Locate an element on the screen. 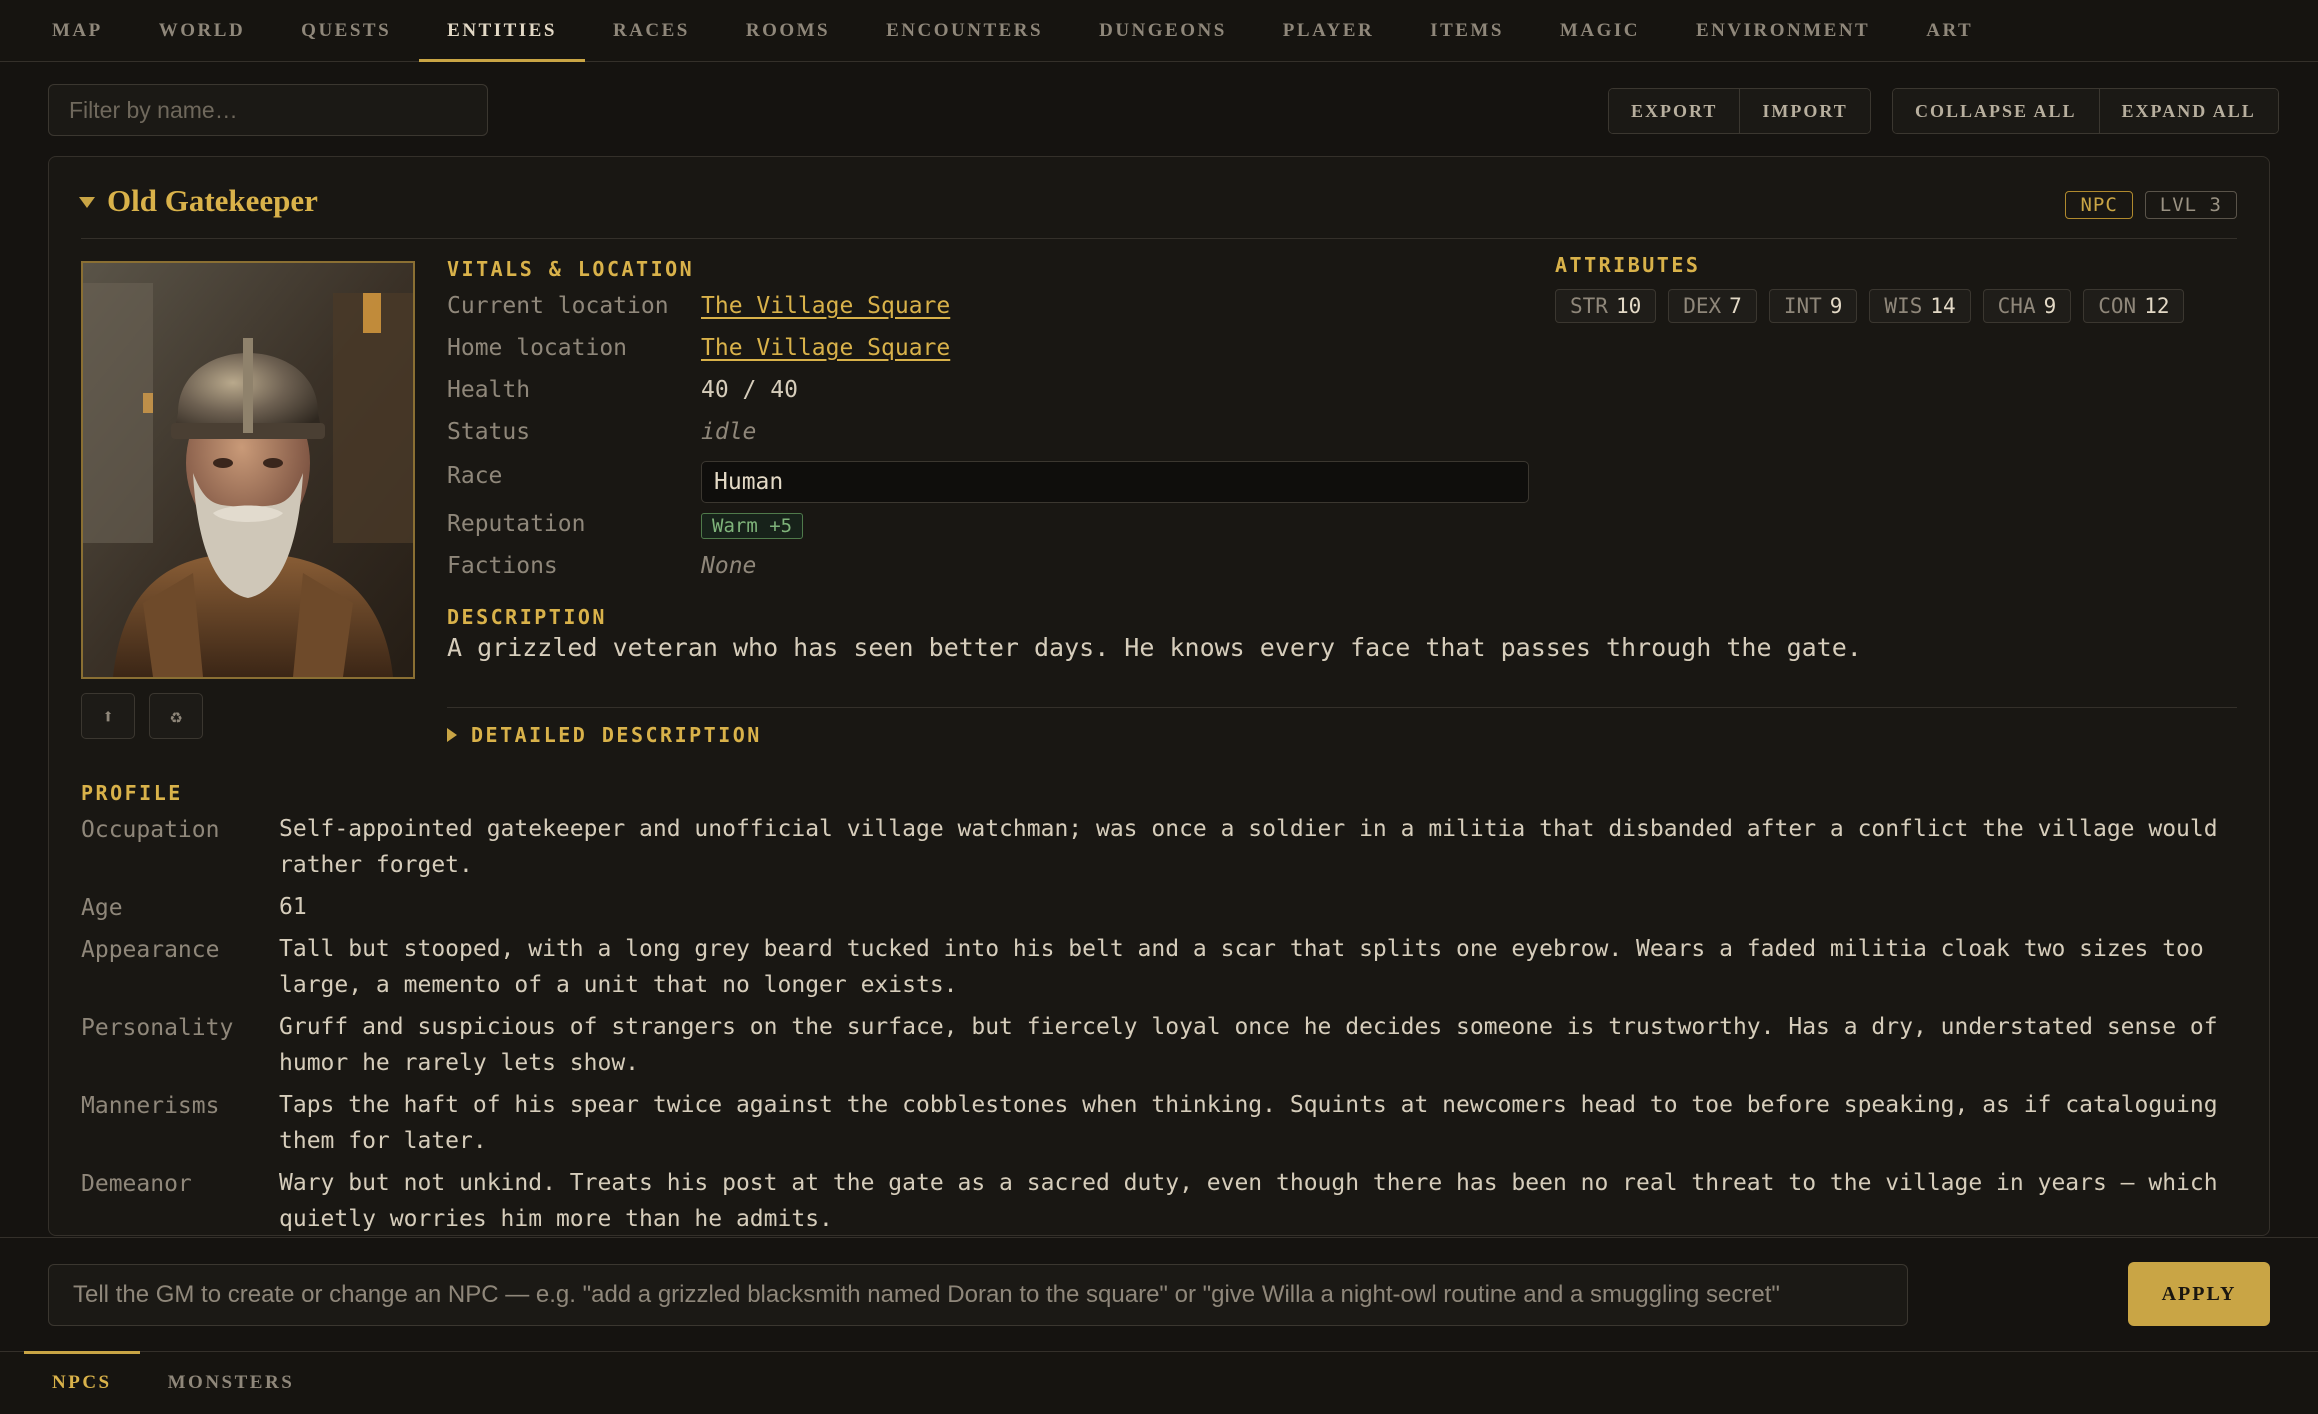  attributes-heading: ATTRIBUTES is located at coordinates (1628, 265).